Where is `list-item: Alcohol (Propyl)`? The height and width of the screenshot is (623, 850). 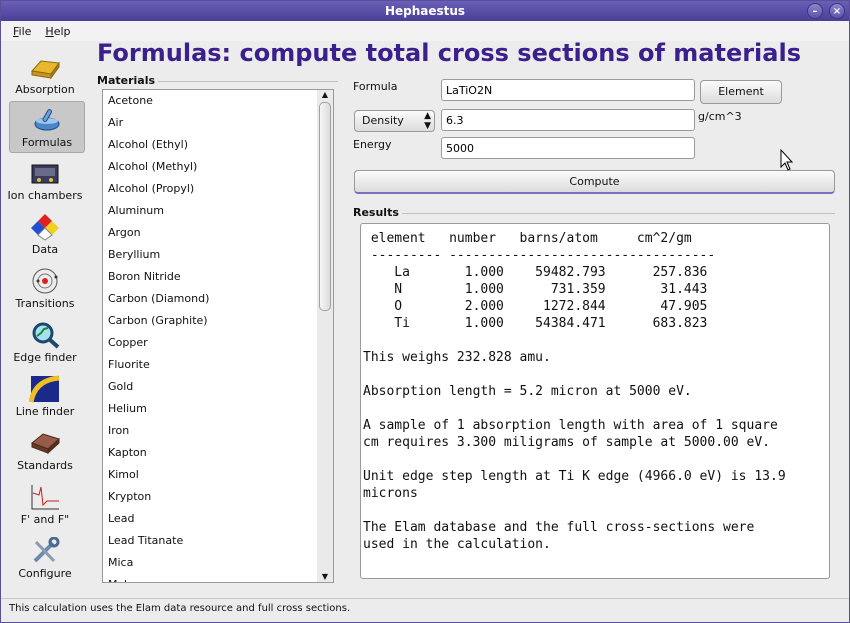
list-item: Alcohol (Propyl) is located at coordinates (218, 189).